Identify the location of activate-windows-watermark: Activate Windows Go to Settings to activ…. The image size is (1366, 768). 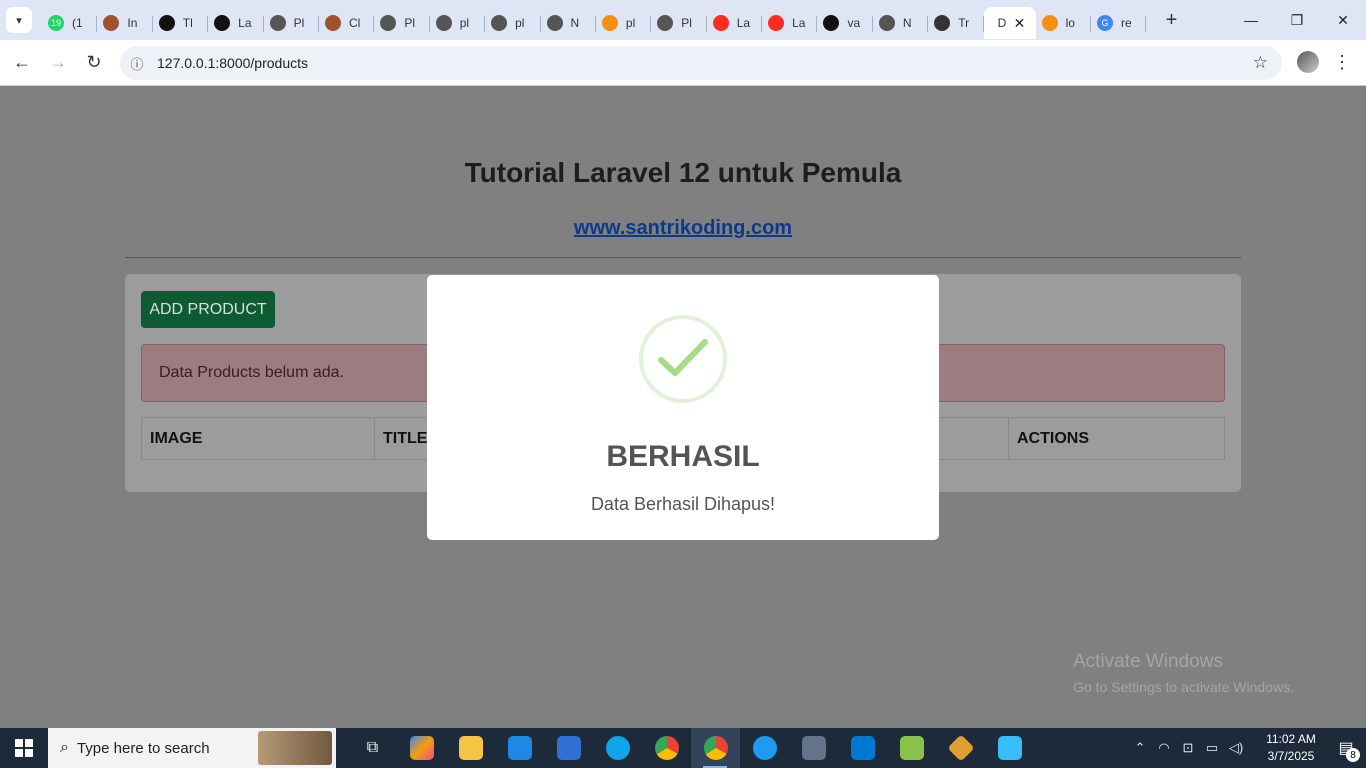
(1183, 673).